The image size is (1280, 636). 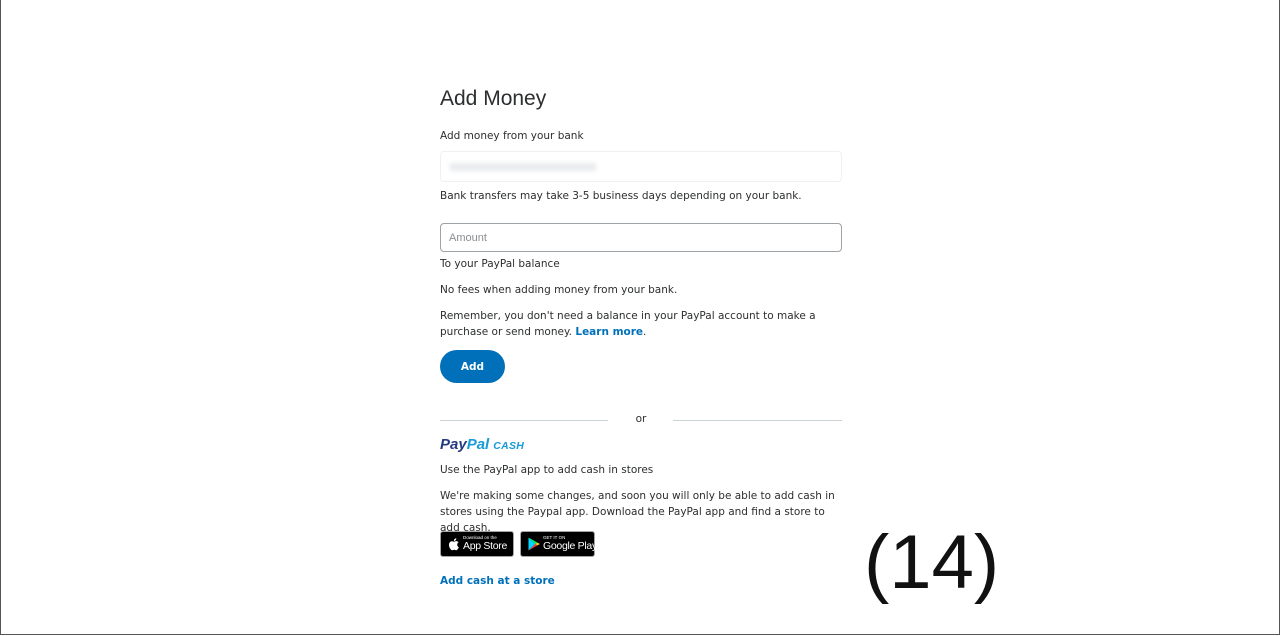 I want to click on paypal-cash-heading: Use the PayPal app to add cash in stores, so click(x=547, y=470).